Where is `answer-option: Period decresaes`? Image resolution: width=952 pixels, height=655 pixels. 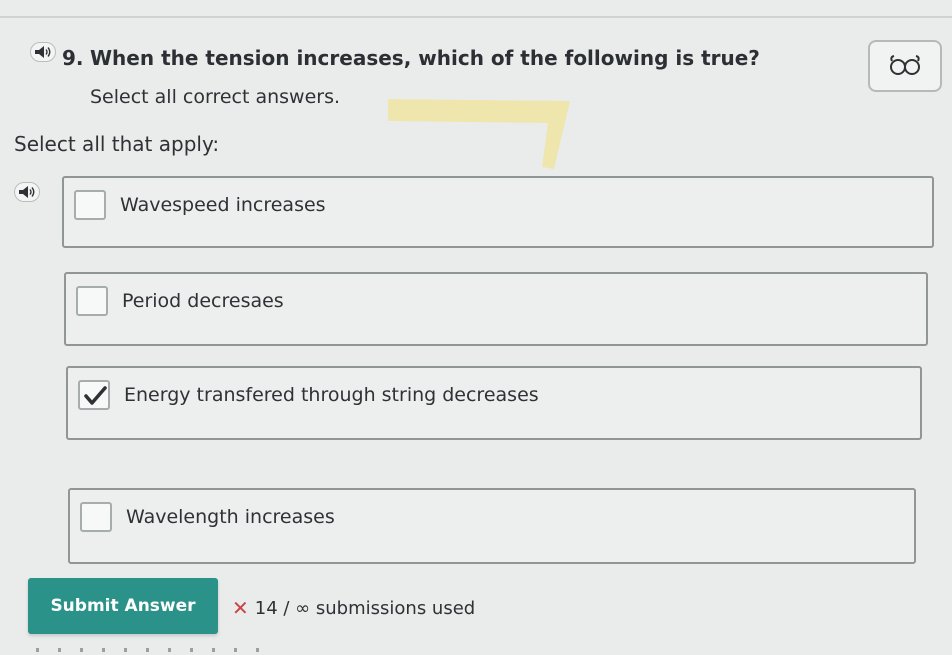 answer-option: Period decresaes is located at coordinates (496, 309).